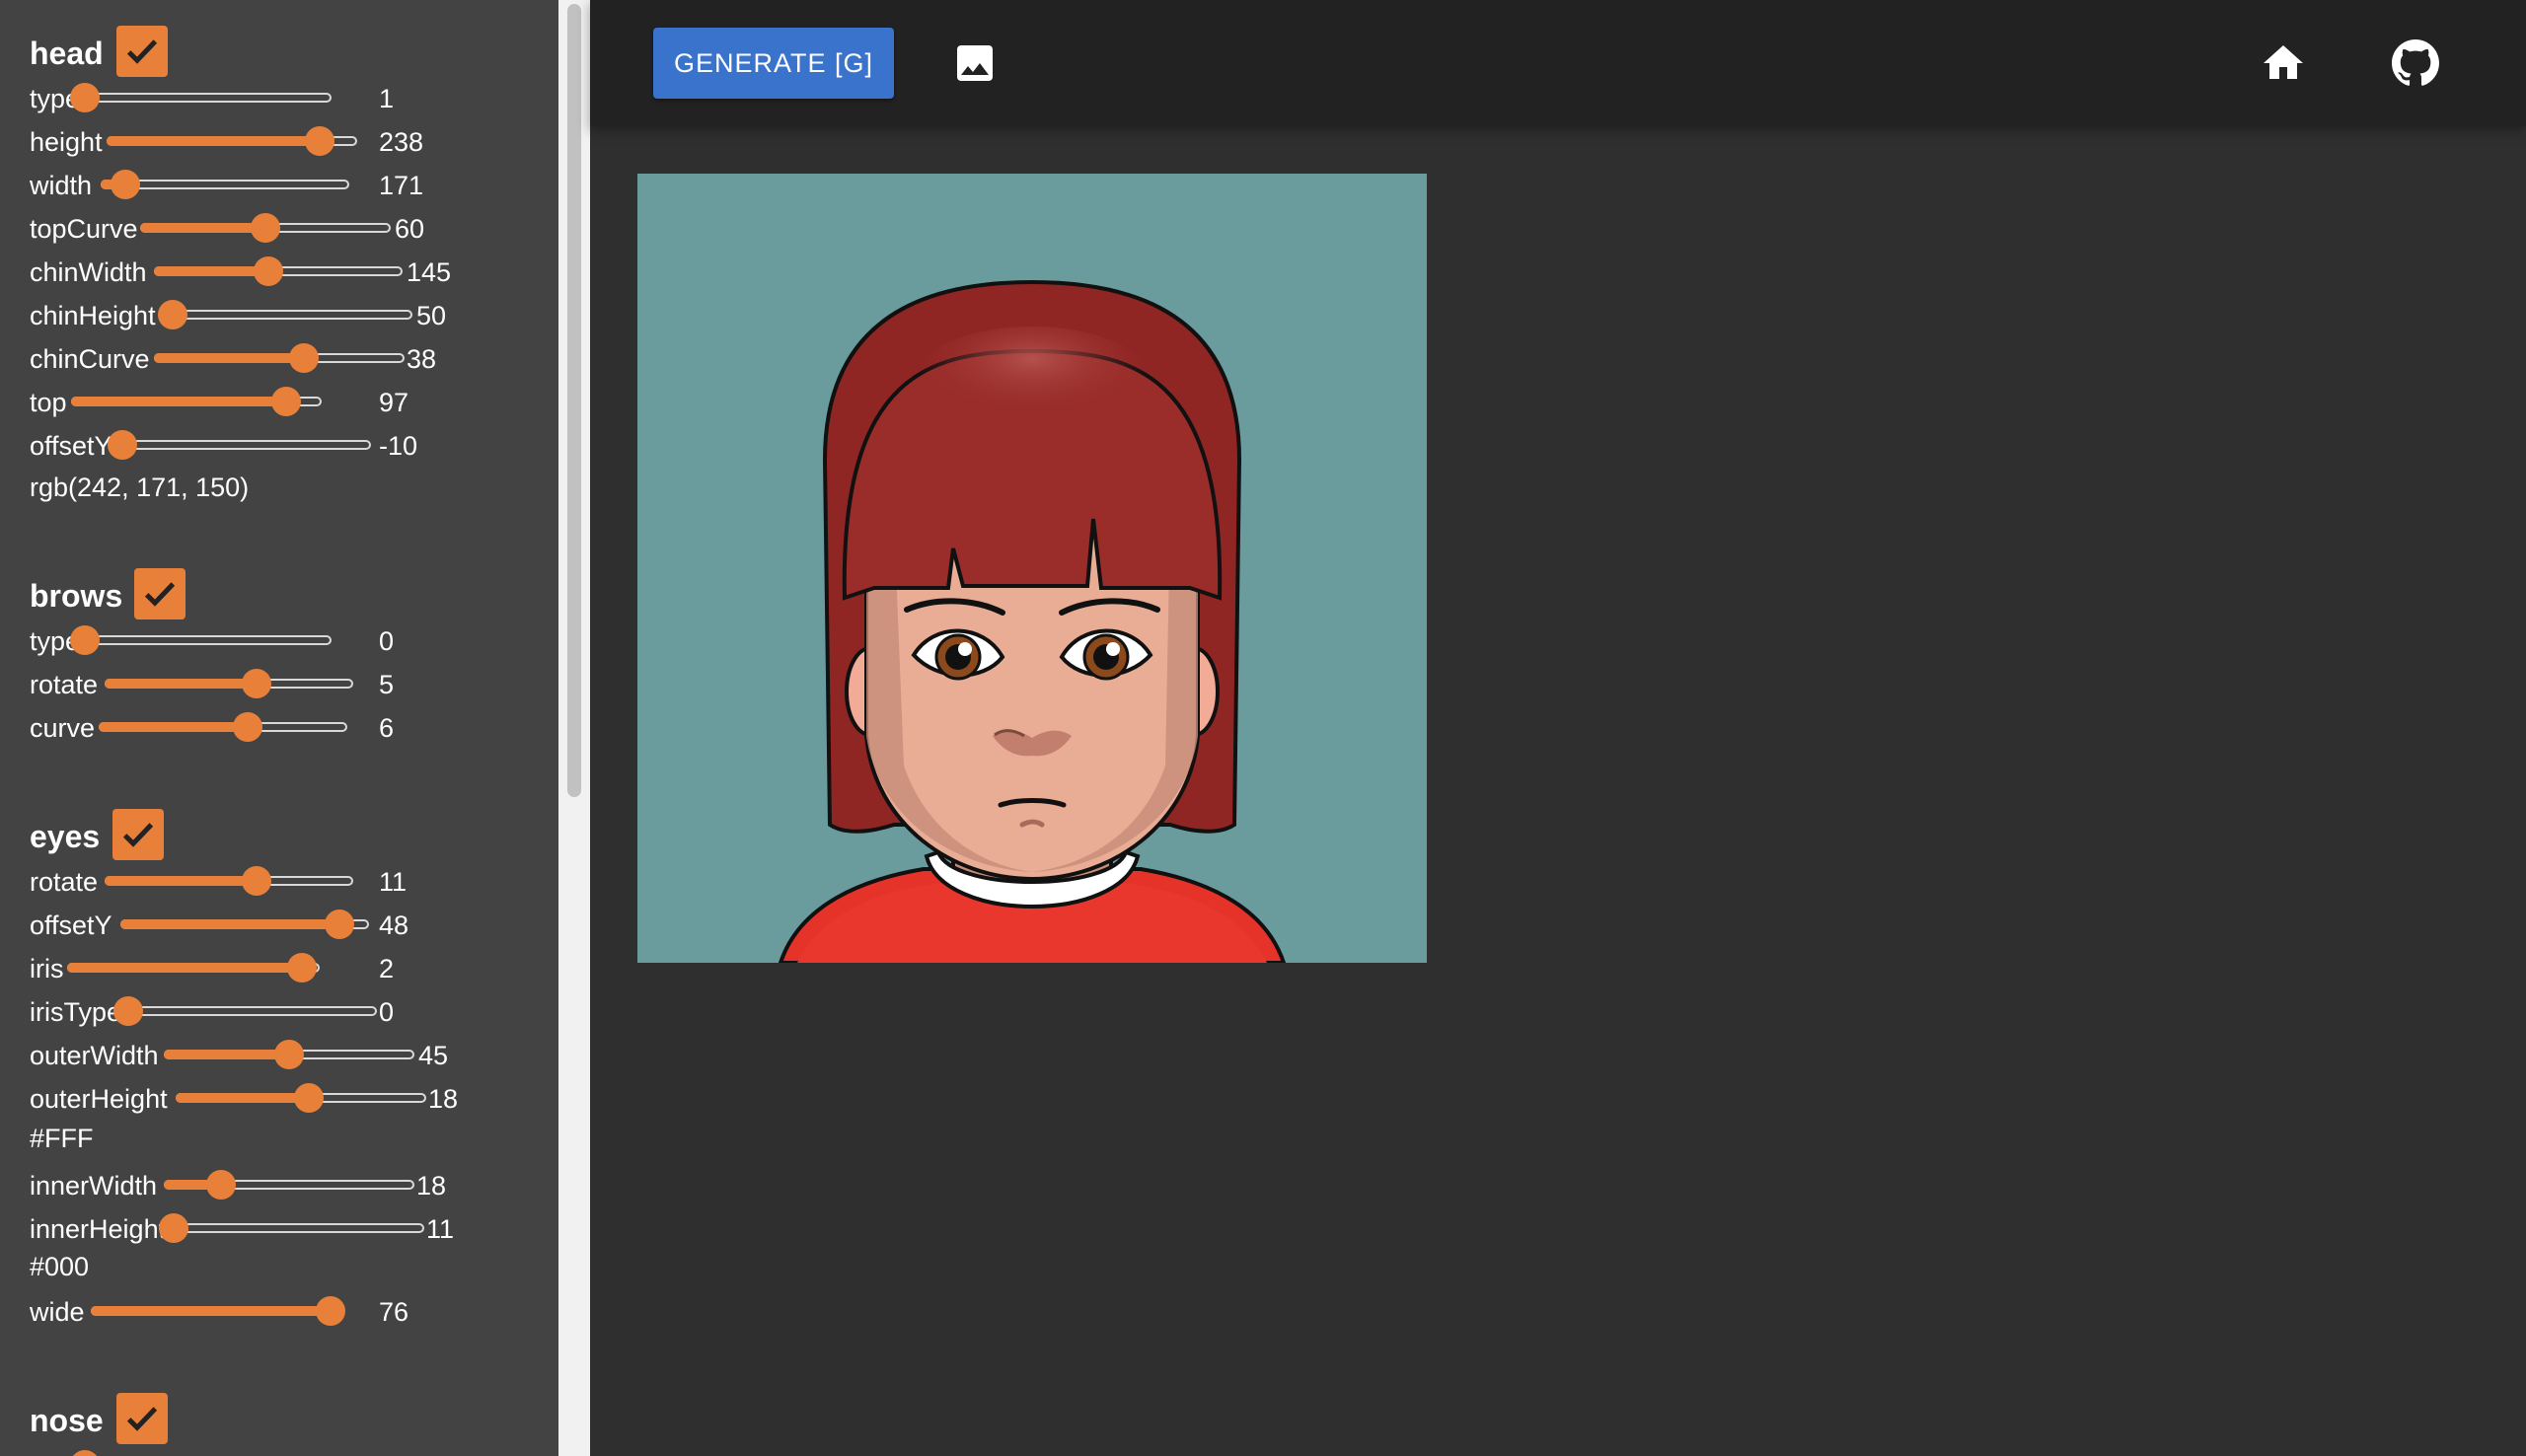  I want to click on home-icon, so click(2283, 63).